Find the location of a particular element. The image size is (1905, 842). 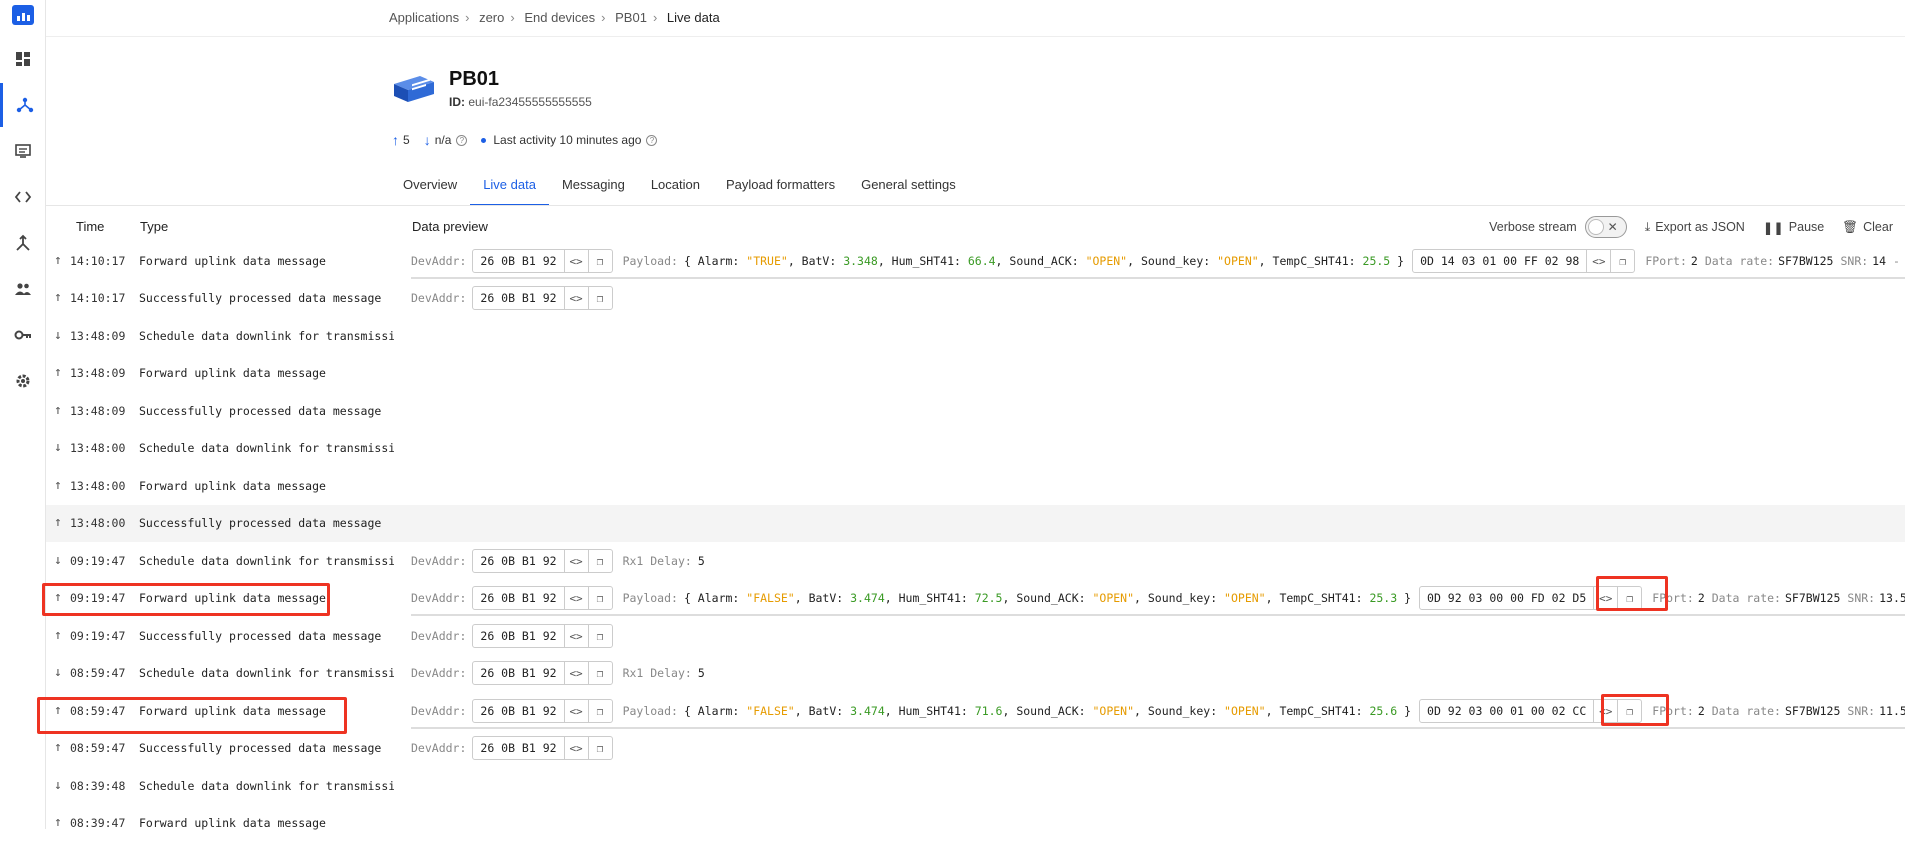

downlink-arrow-icon: ↓ is located at coordinates (58, 447).